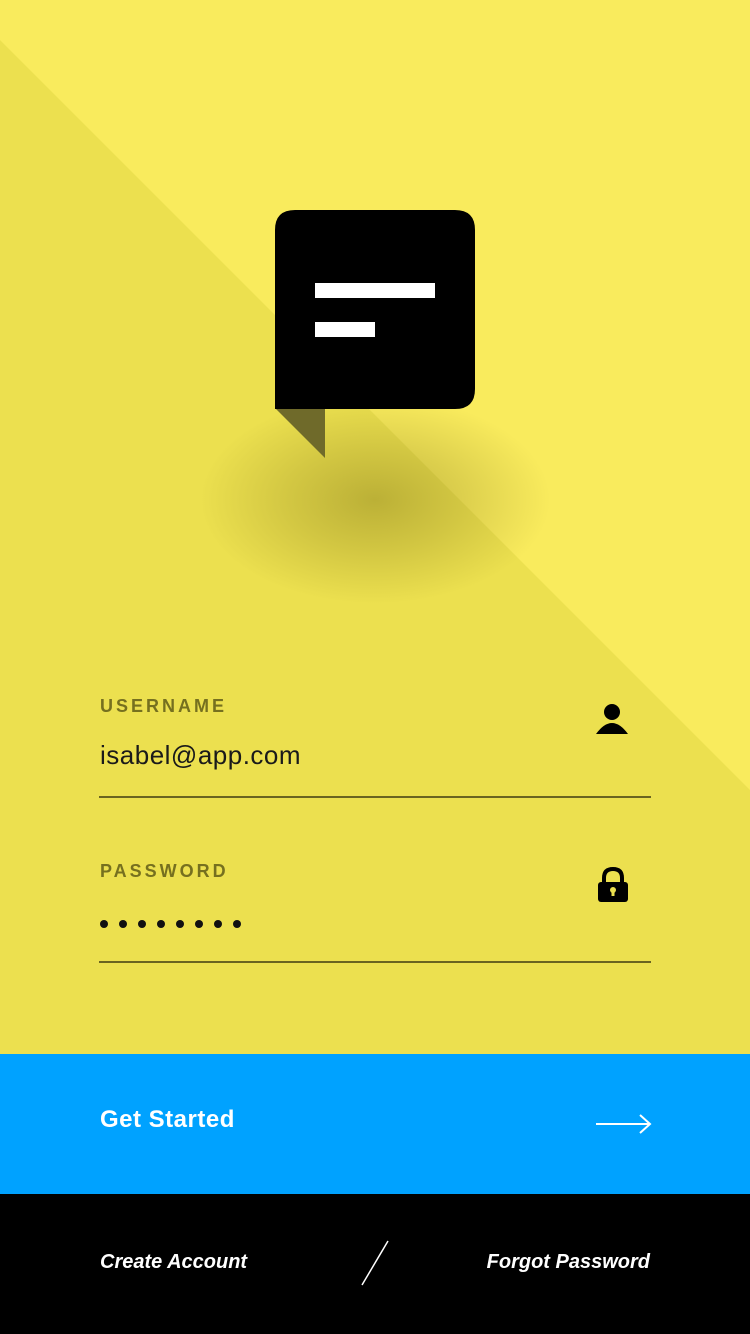 This screenshot has width=750, height=1334. I want to click on password-input, so click(170, 924).